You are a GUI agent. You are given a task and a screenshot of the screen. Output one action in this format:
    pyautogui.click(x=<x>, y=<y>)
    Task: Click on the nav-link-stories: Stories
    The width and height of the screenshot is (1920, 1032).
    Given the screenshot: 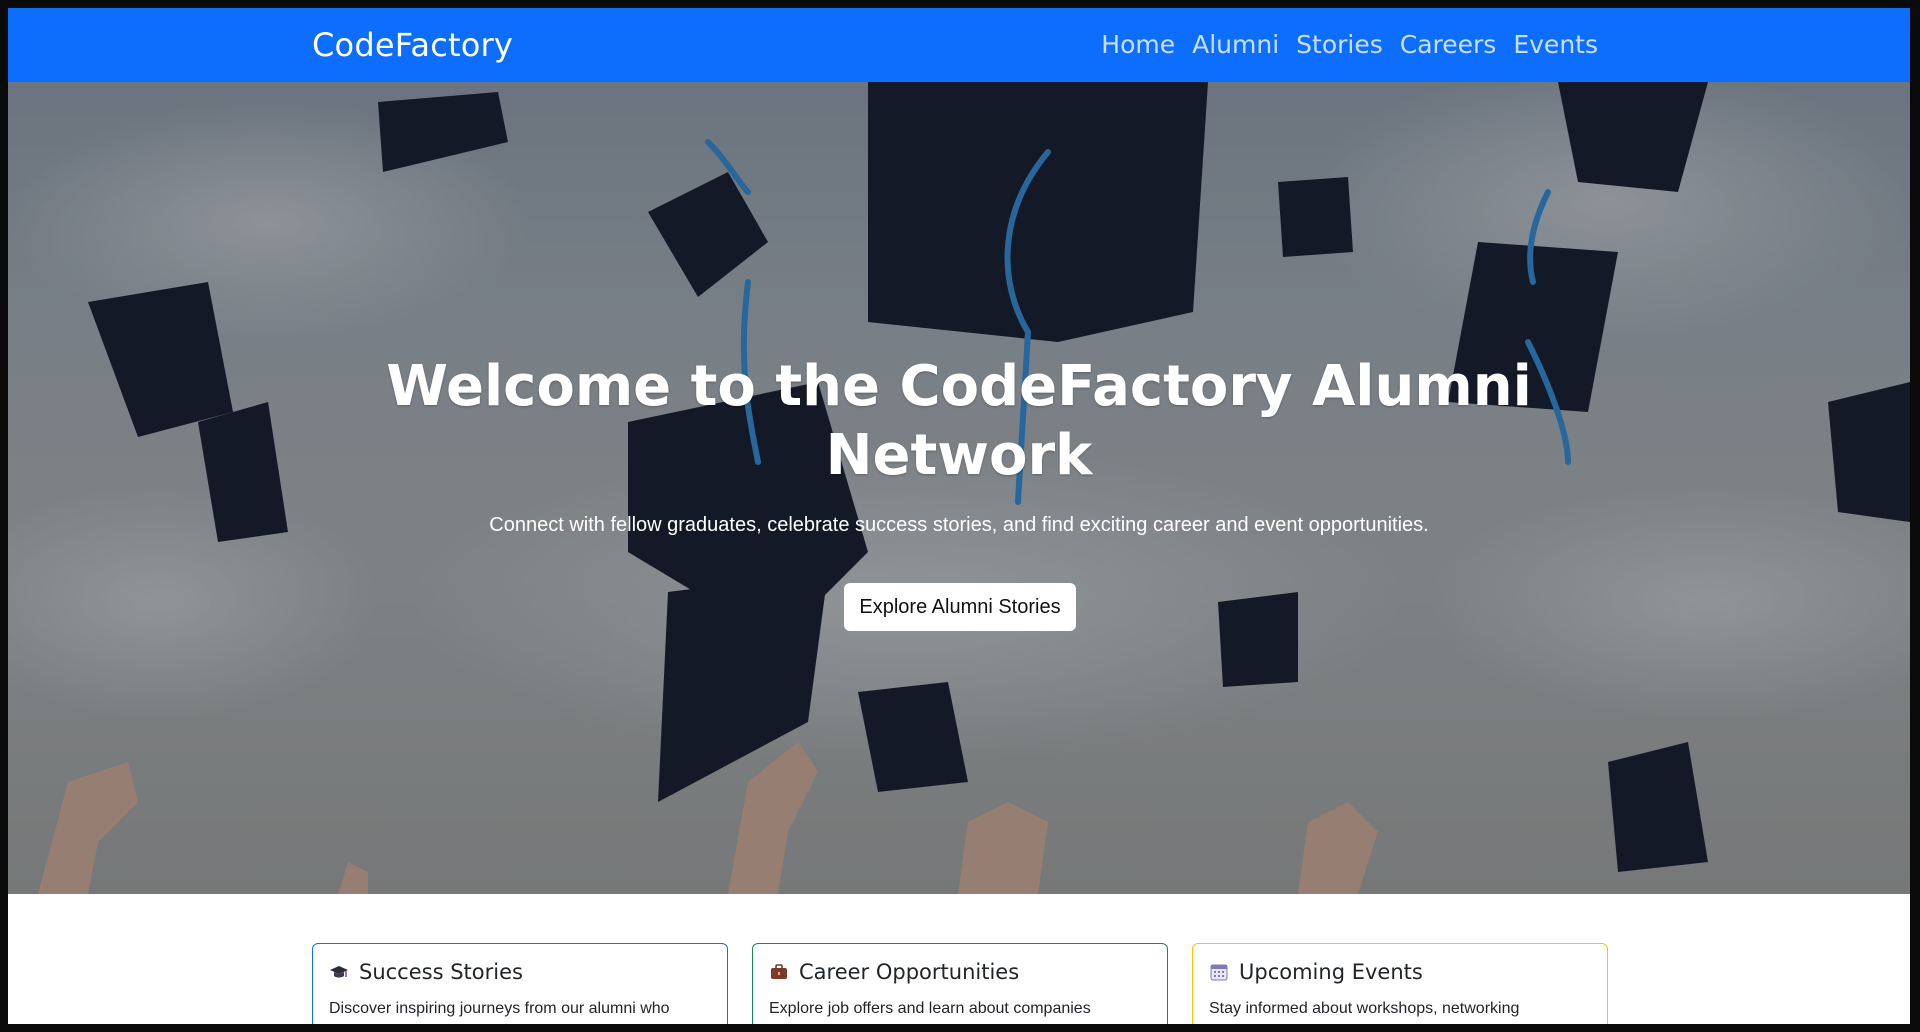 What is the action you would take?
    pyautogui.click(x=1339, y=44)
    